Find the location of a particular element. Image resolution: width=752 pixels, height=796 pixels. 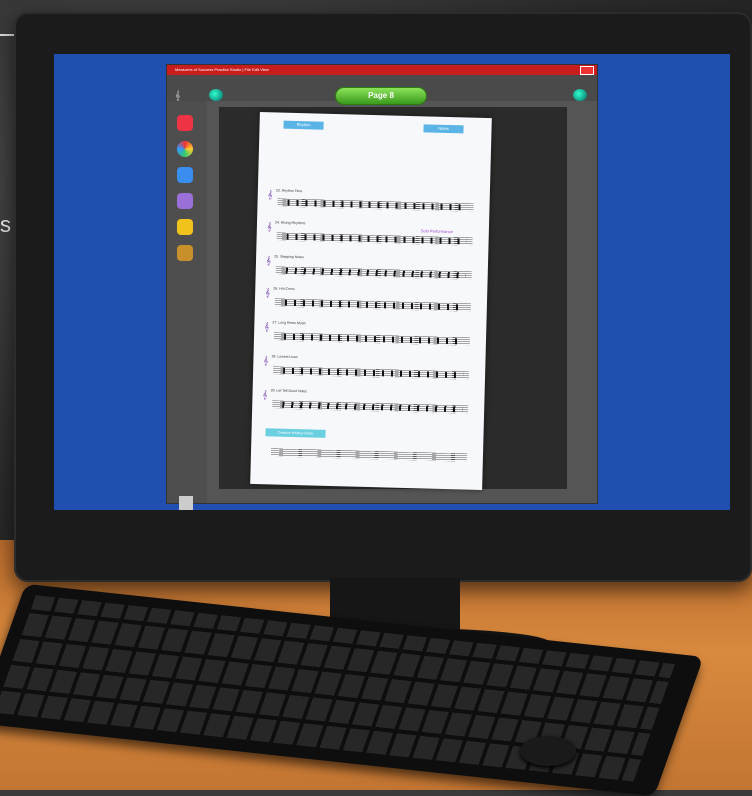

globe-icon is located at coordinates (216, 95).